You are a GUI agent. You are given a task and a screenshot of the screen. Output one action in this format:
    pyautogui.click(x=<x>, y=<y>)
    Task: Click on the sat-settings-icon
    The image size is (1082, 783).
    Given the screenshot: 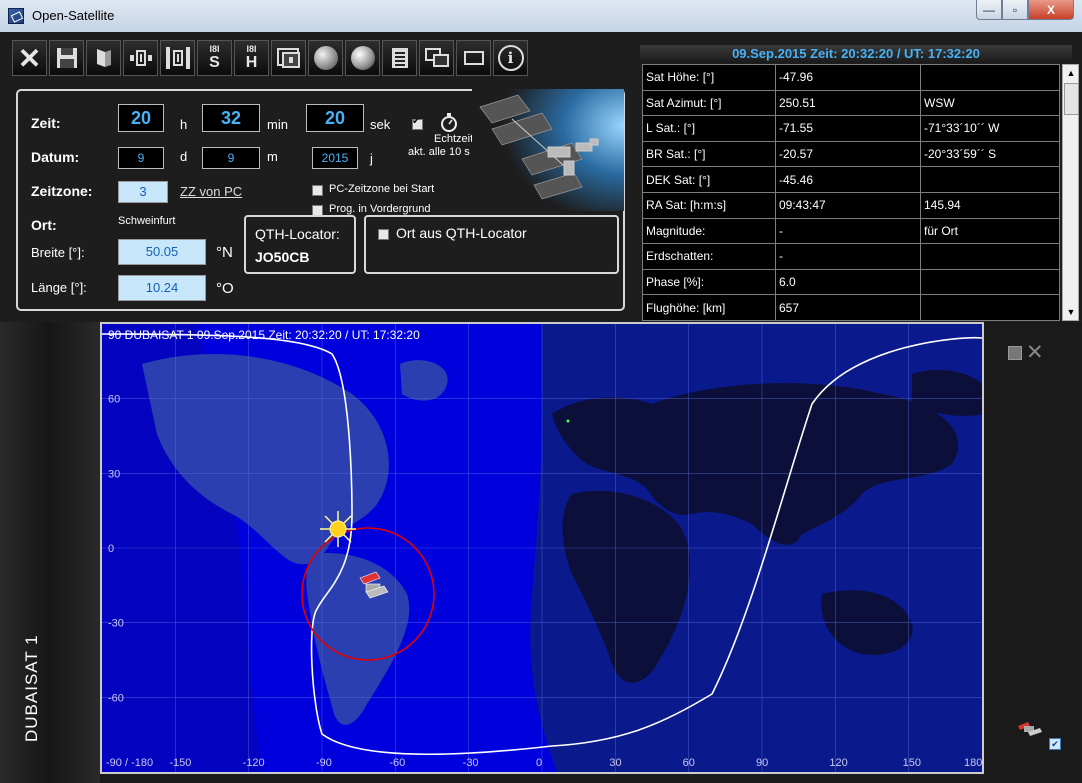 What is the action you would take?
    pyautogui.click(x=140, y=58)
    